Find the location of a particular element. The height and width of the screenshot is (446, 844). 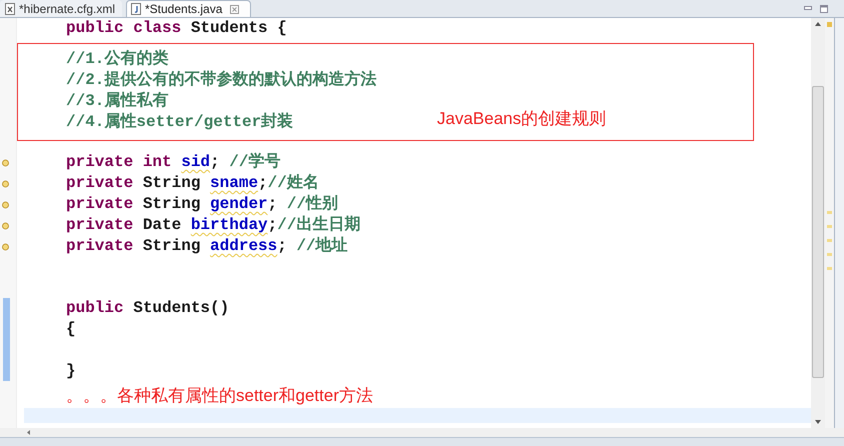

vertical-scrollbar is located at coordinates (818, 223).